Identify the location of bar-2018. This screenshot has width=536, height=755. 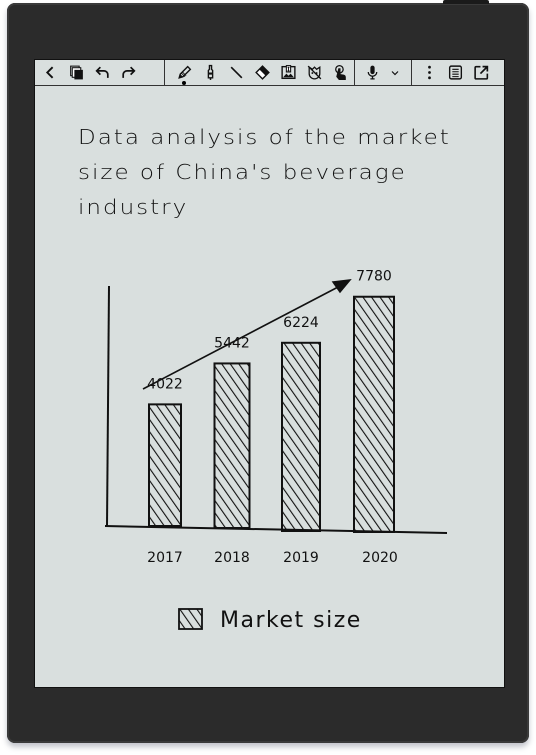
(232, 446).